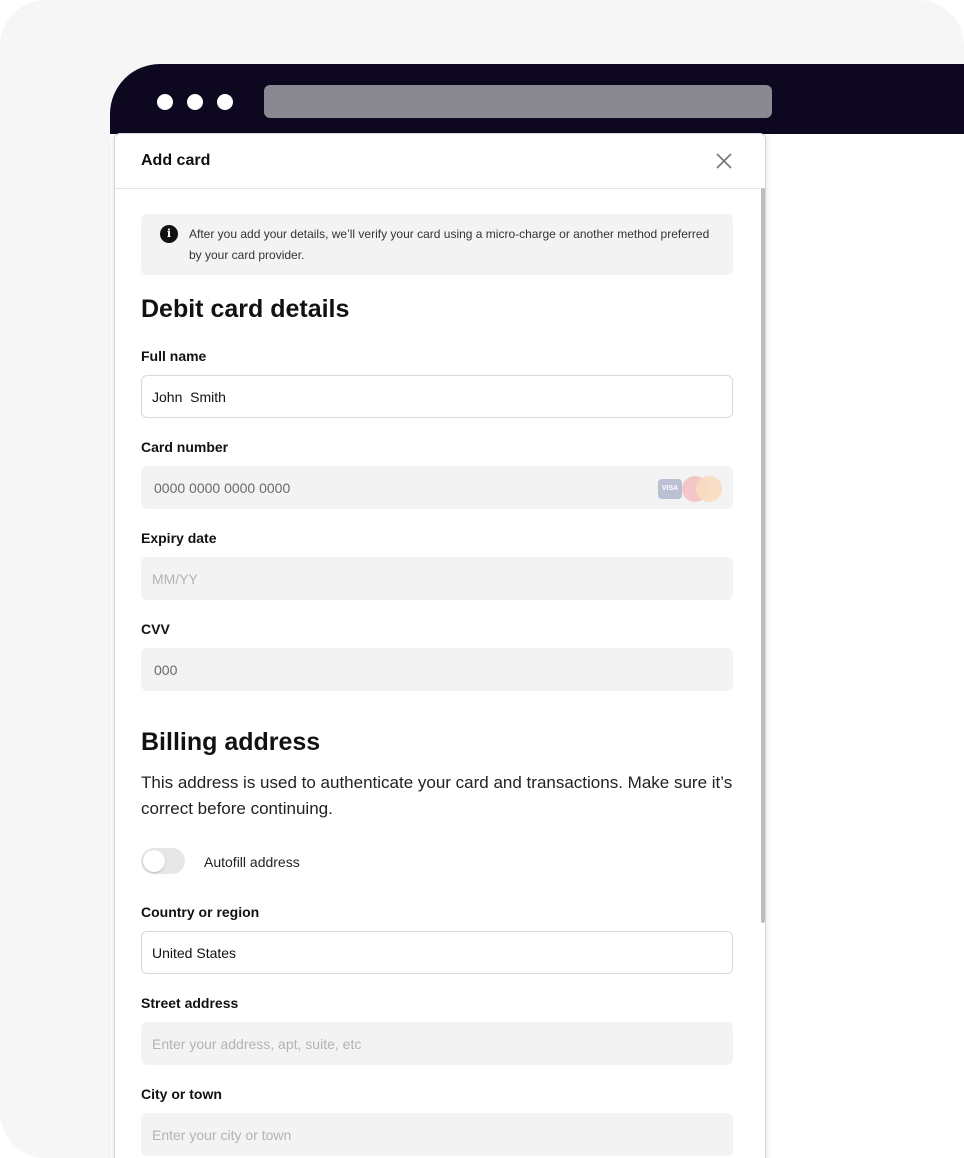 The width and height of the screenshot is (964, 1158). I want to click on info-icon: i, so click(169, 234).